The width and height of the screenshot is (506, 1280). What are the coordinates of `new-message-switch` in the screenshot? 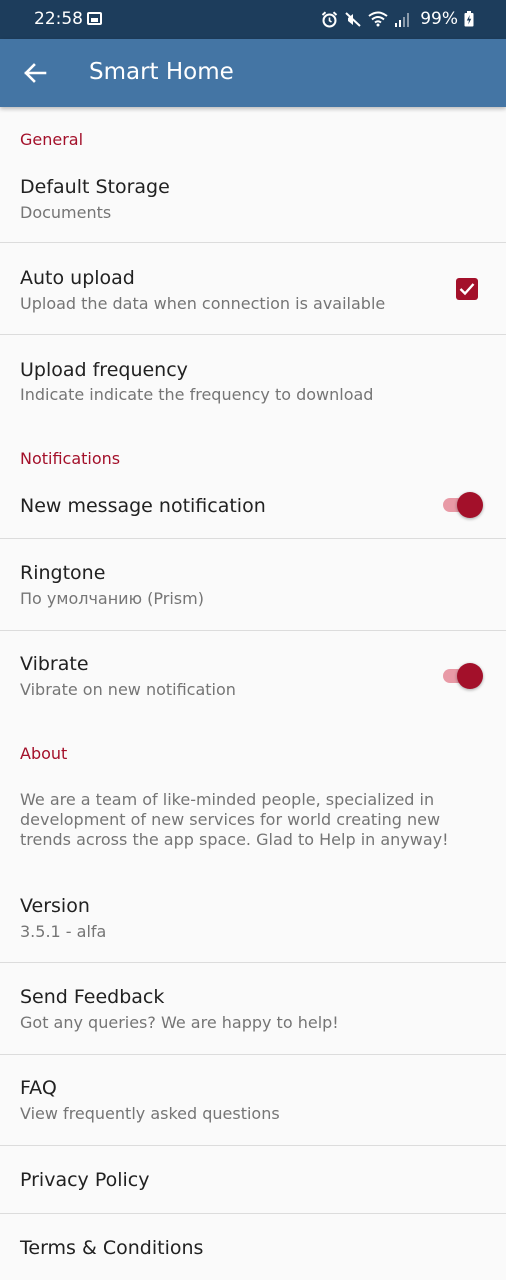 It's located at (463, 505).